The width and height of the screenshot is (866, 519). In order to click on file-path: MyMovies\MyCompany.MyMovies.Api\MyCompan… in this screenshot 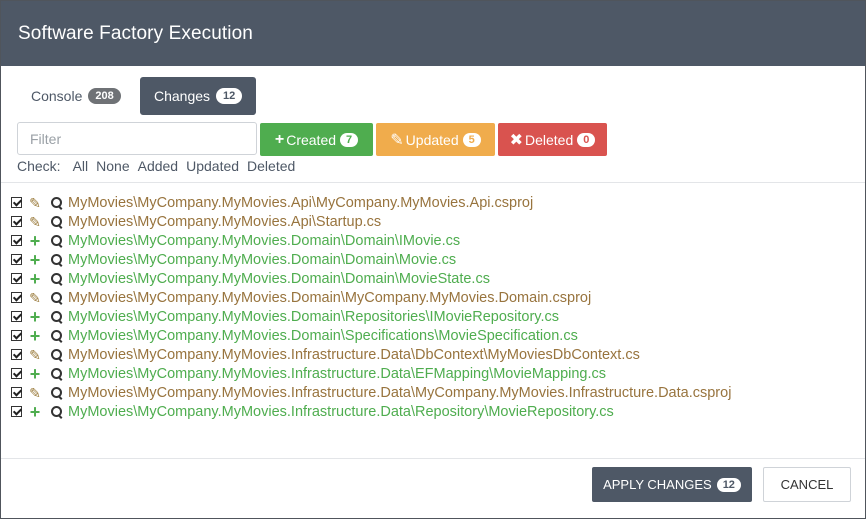, I will do `click(300, 203)`.